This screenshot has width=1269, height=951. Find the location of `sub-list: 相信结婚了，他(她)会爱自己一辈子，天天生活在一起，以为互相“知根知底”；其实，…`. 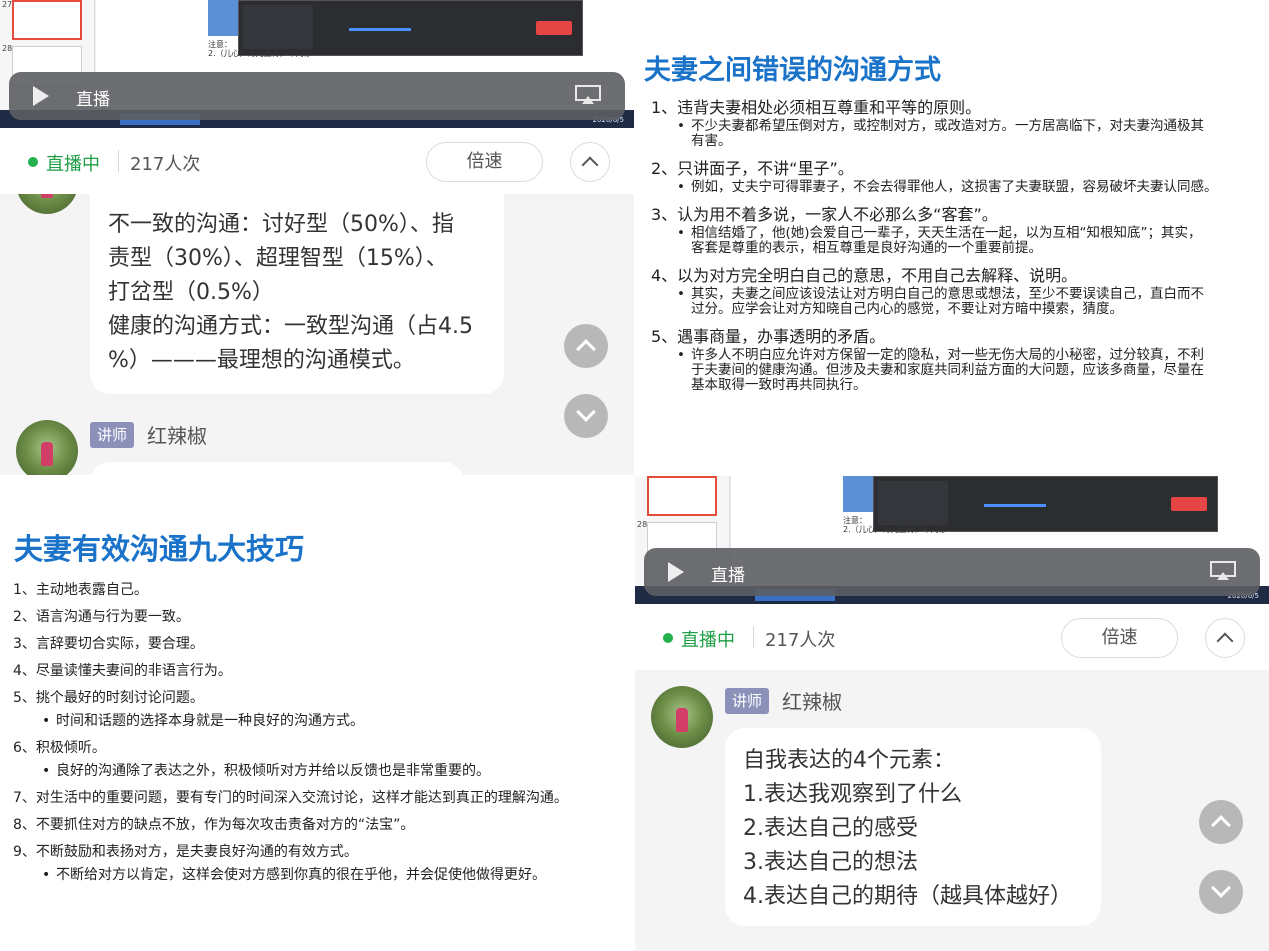

sub-list: 相信结婚了，他(她)会爱自己一辈子，天天生活在一起，以为互相“知根知底”；其实，… is located at coordinates (934, 241).